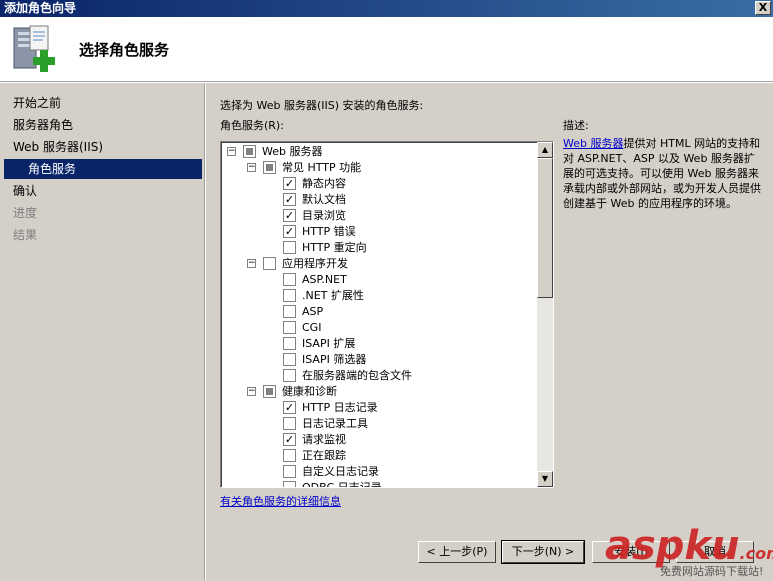 The height and width of the screenshot is (581, 773). What do you see at coordinates (58, 147) in the screenshot?
I see `nav-step-web-server: Web 服务器(IIS)` at bounding box center [58, 147].